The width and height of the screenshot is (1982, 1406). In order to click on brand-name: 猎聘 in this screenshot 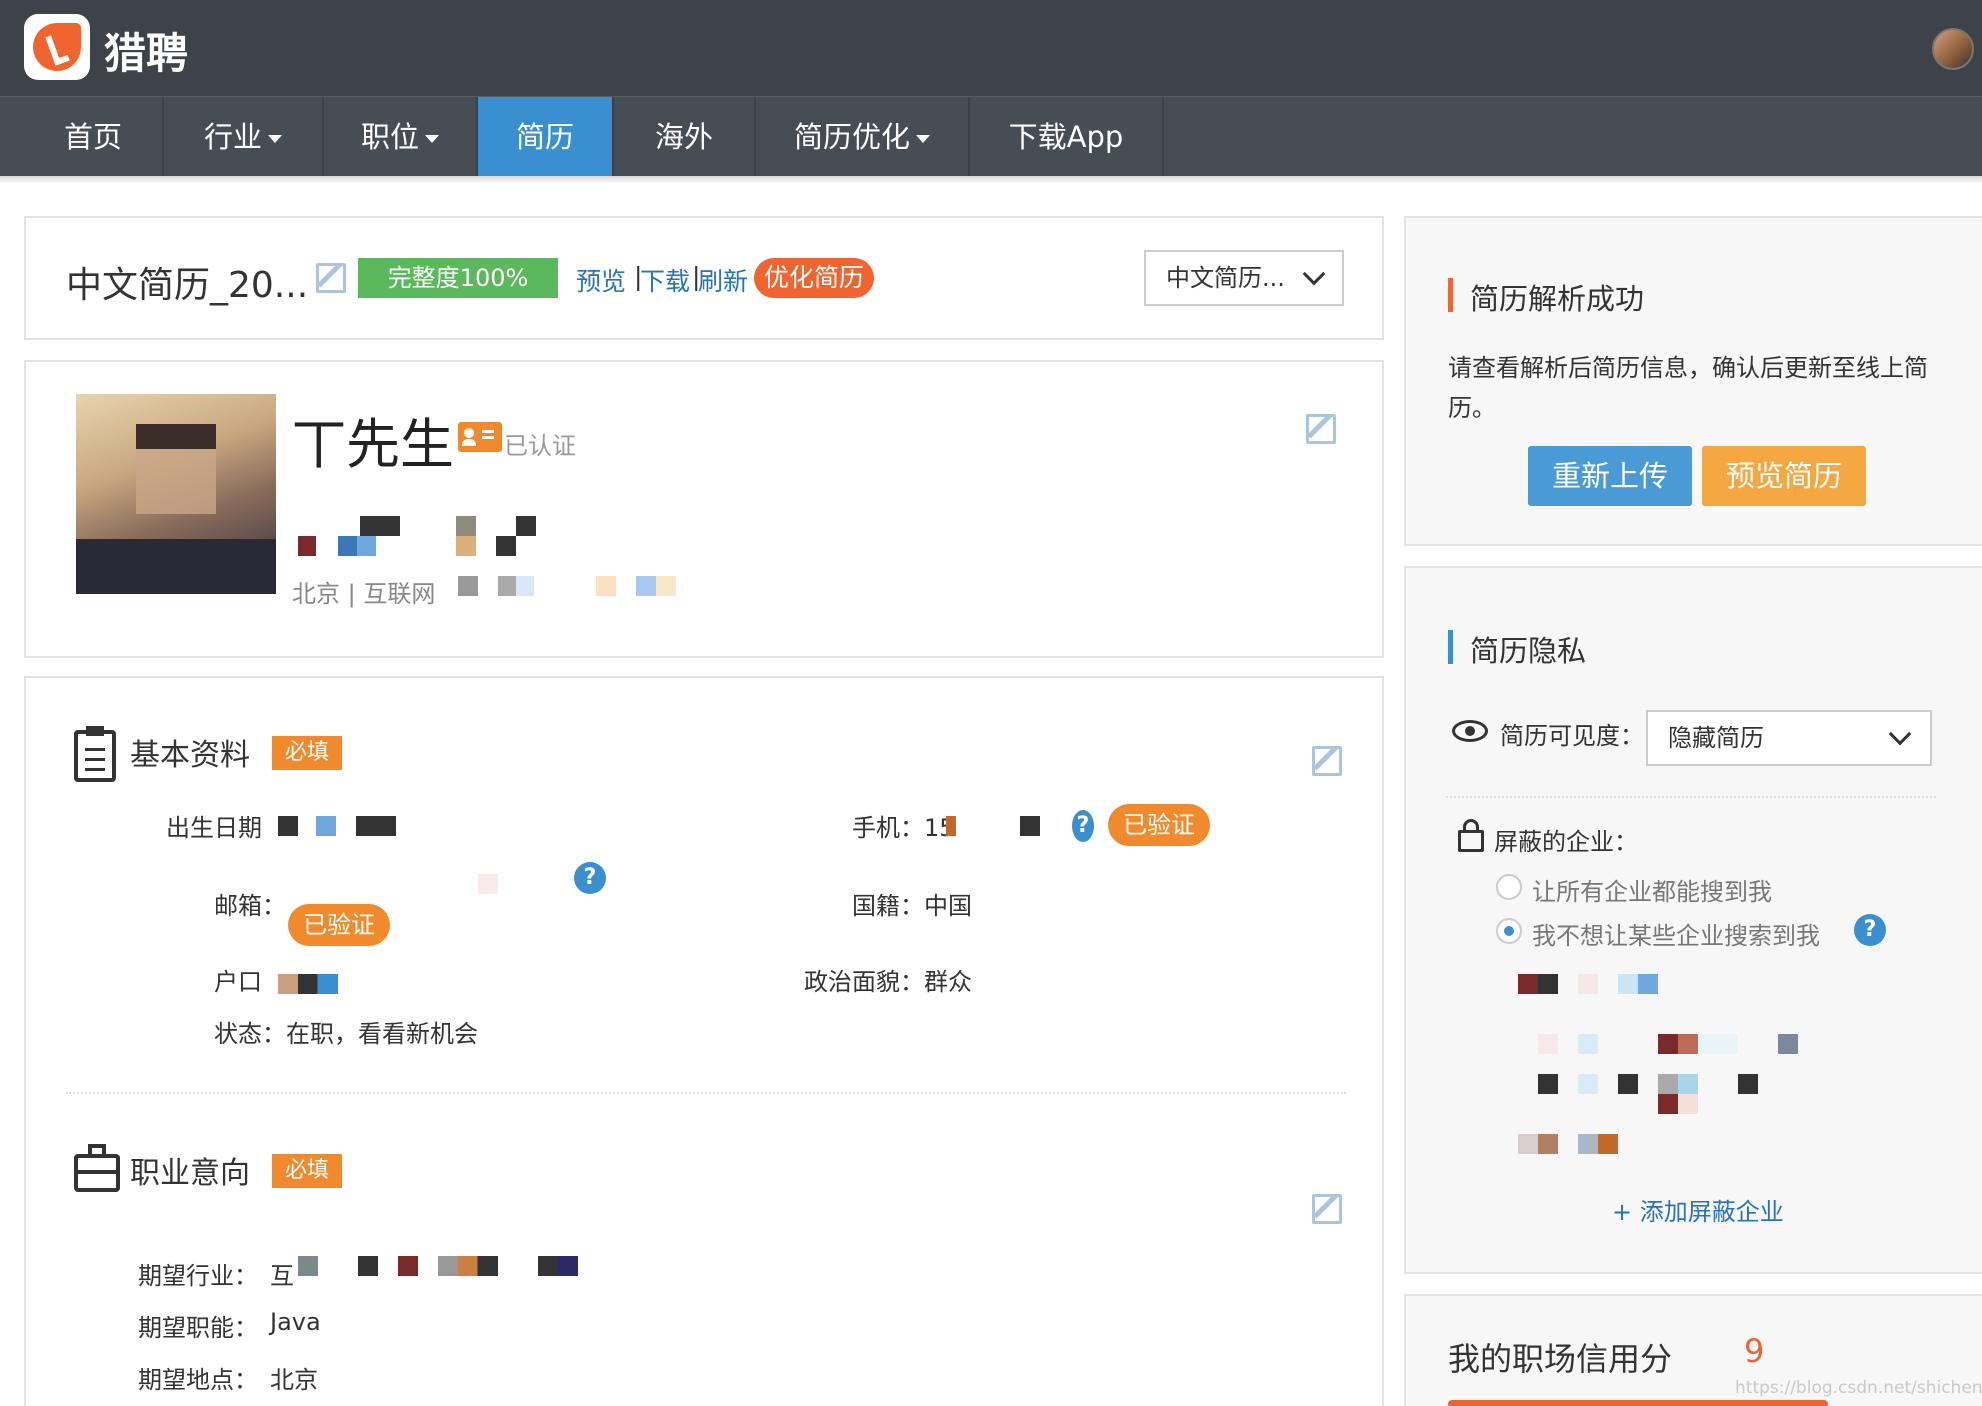, I will do `click(146, 50)`.